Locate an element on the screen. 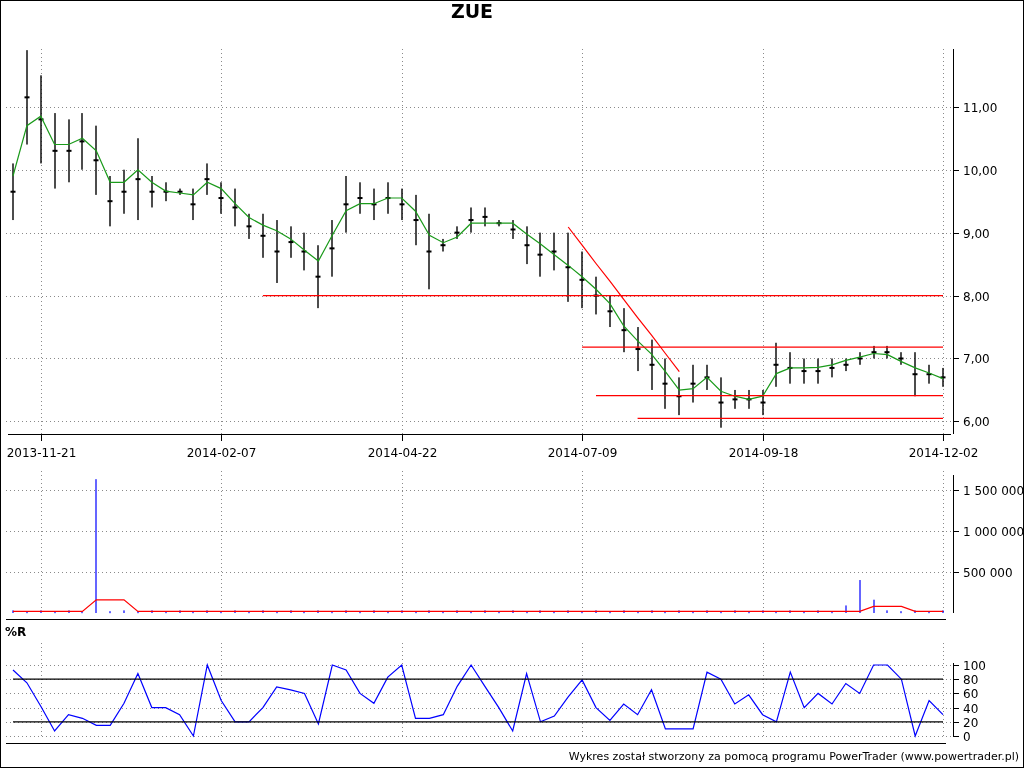  axis-label: 2014-02-07 is located at coordinates (221, 453).